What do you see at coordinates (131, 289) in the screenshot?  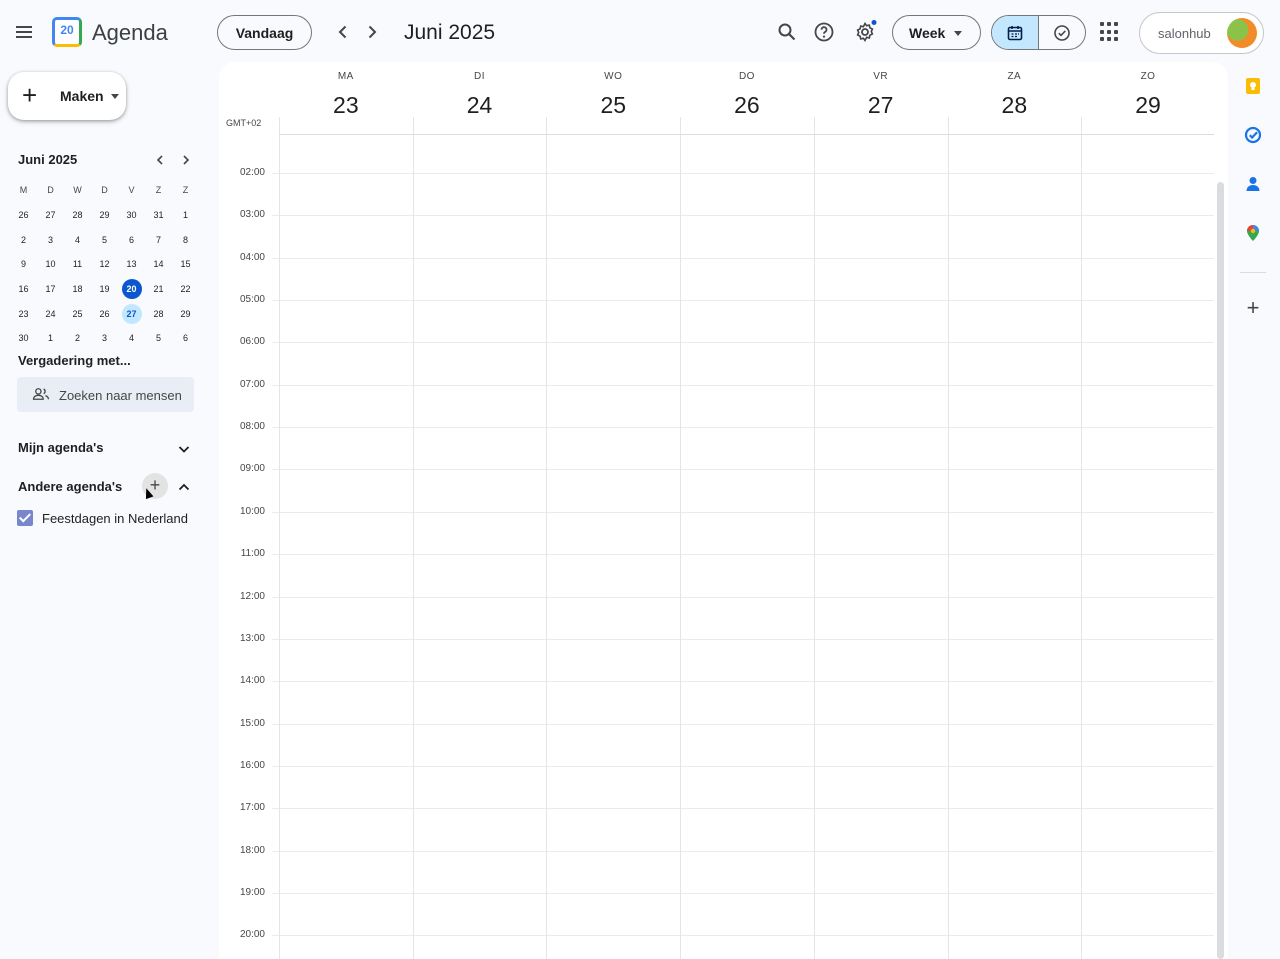 I see `mini-day: 20` at bounding box center [131, 289].